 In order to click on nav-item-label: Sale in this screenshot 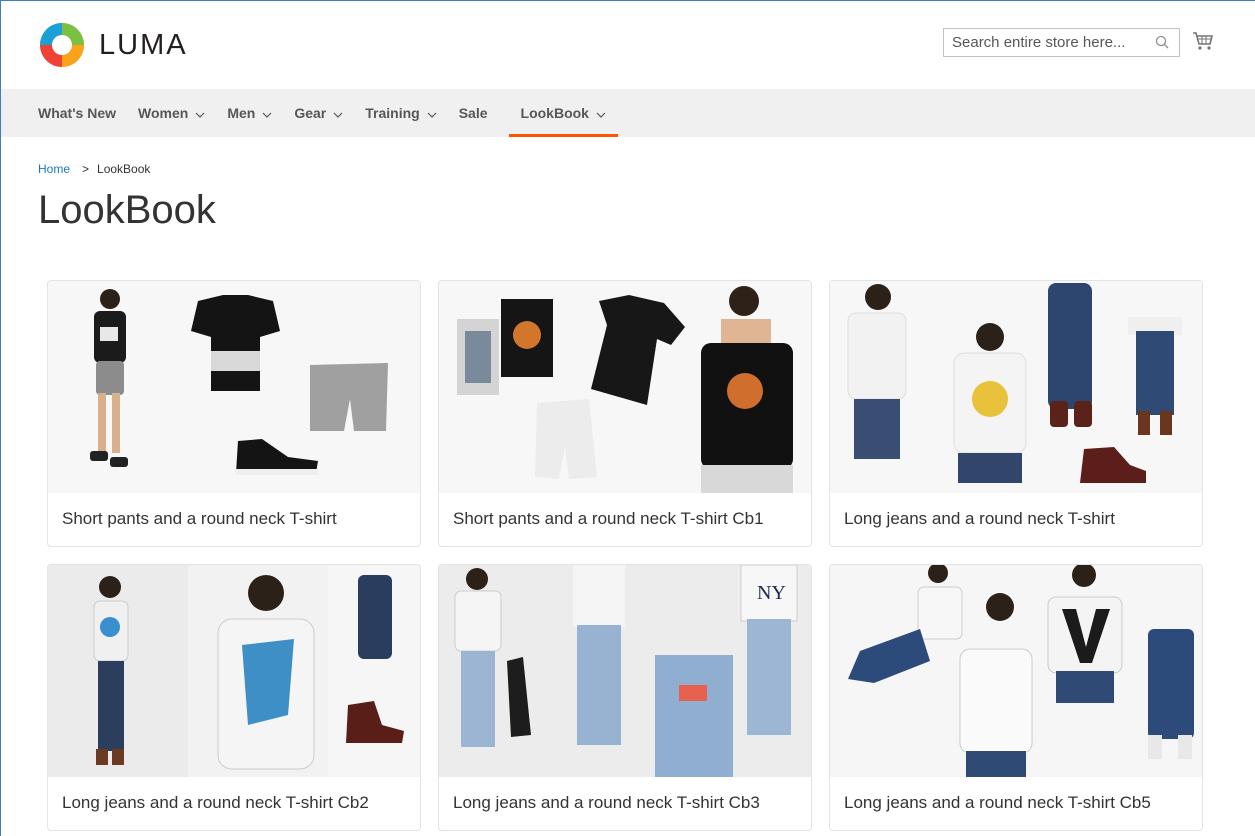, I will do `click(473, 113)`.